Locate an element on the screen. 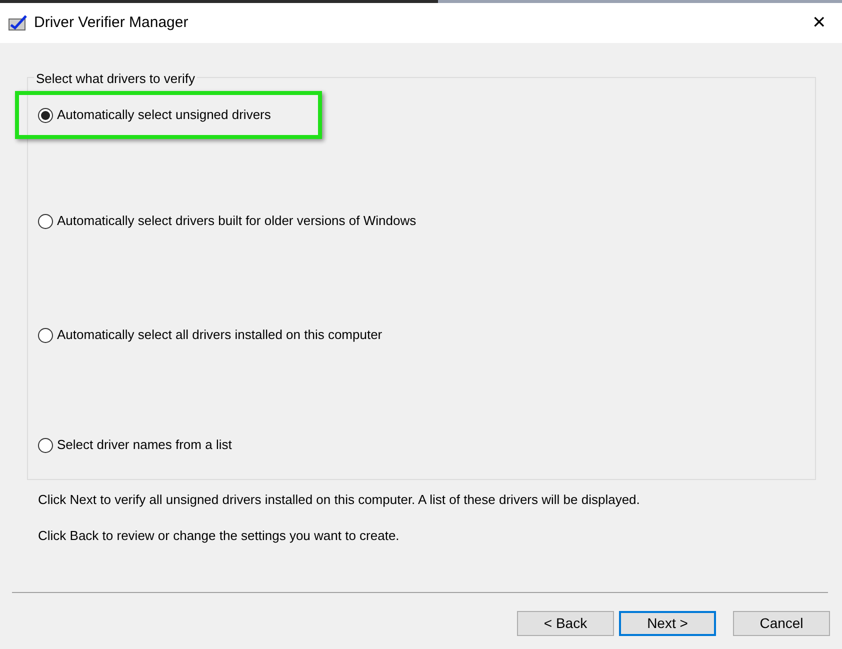 The image size is (842, 649). instruction-text: Click Back to review or change the settings you want to create. is located at coordinates (219, 535).